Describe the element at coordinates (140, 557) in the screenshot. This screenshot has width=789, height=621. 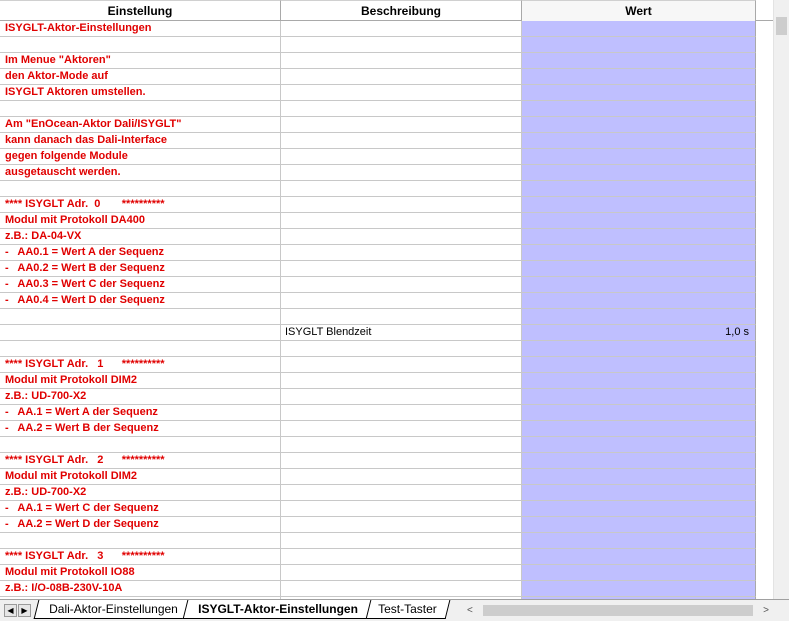
I see `cell-setting: **** ISYGLT Adr. 3 **********` at that location.